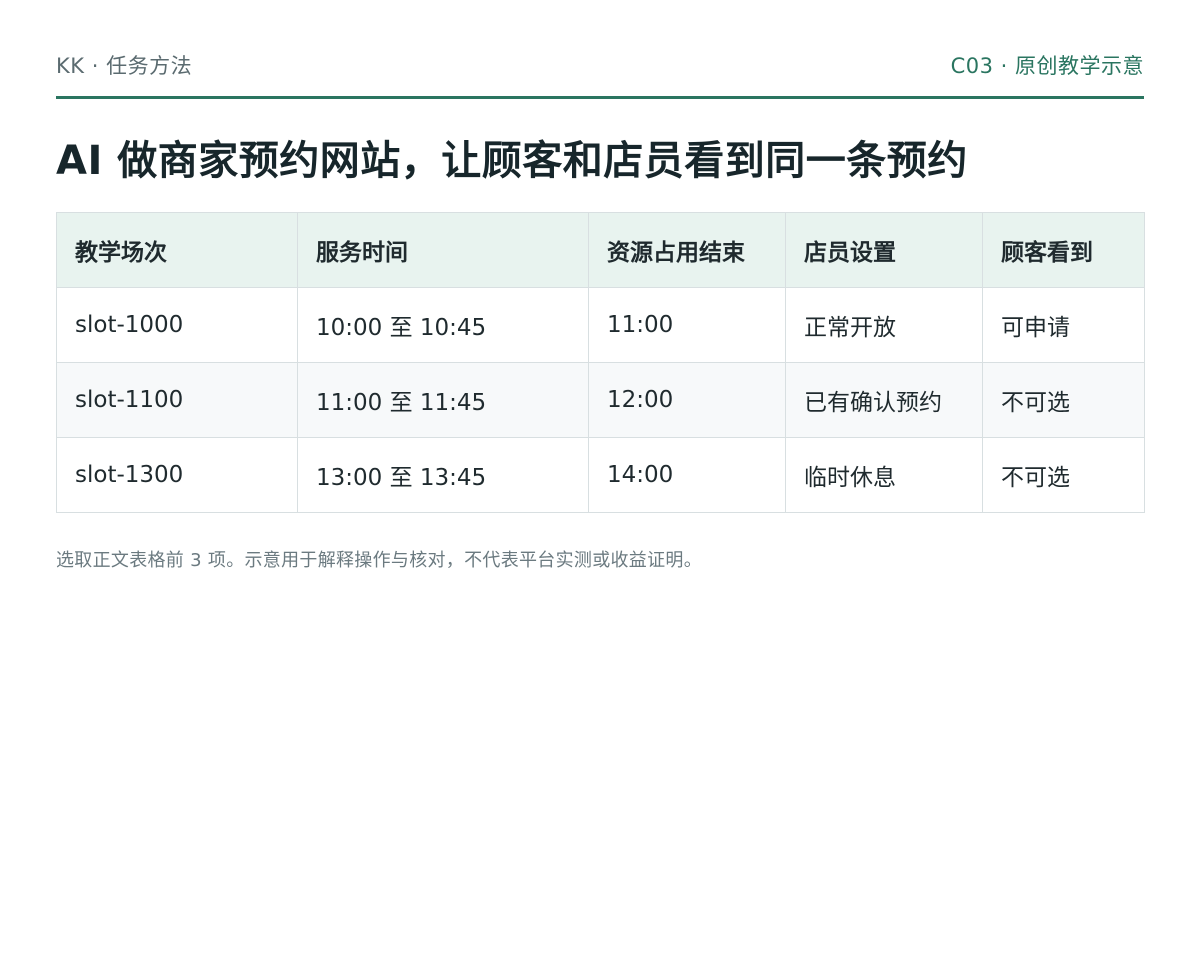 This screenshot has height=960, width=1200. Describe the element at coordinates (884, 400) in the screenshot. I see `cell-staff-setting: 已有确认预约` at that location.